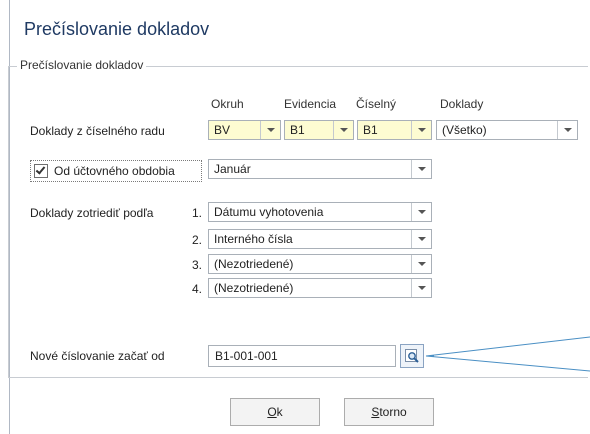 The height and width of the screenshot is (434, 590). Describe the element at coordinates (279, 412) in the screenshot. I see `ok-label-rest: k` at that location.